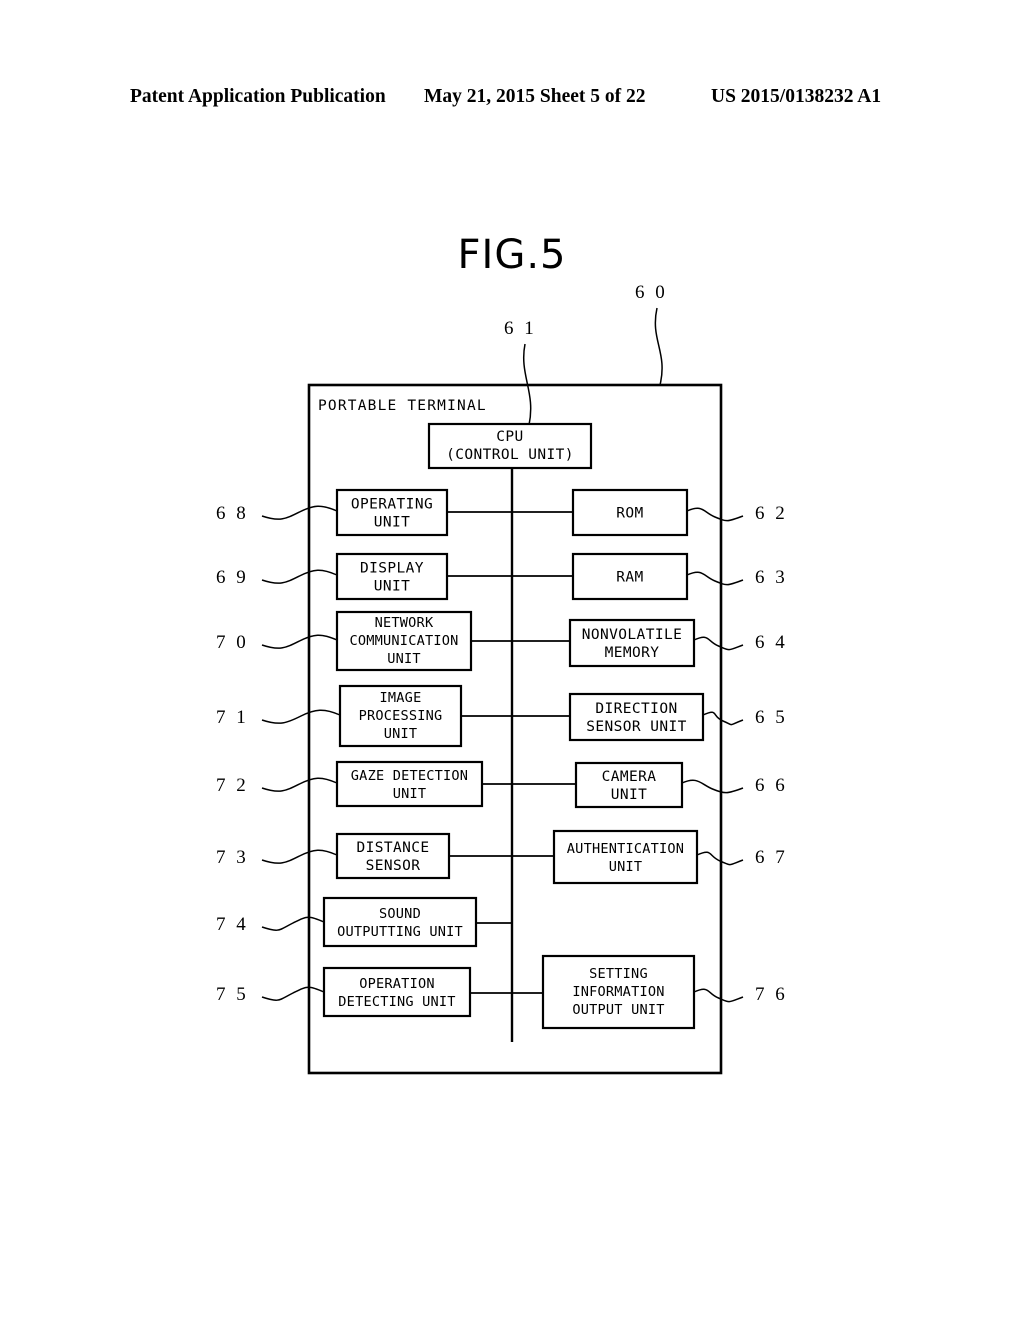 The height and width of the screenshot is (1320, 1024). I want to click on right-reference-numbers: 6 2 6 3 6 4 6 5 6 6 6 7 7 6, so click(734, 754).